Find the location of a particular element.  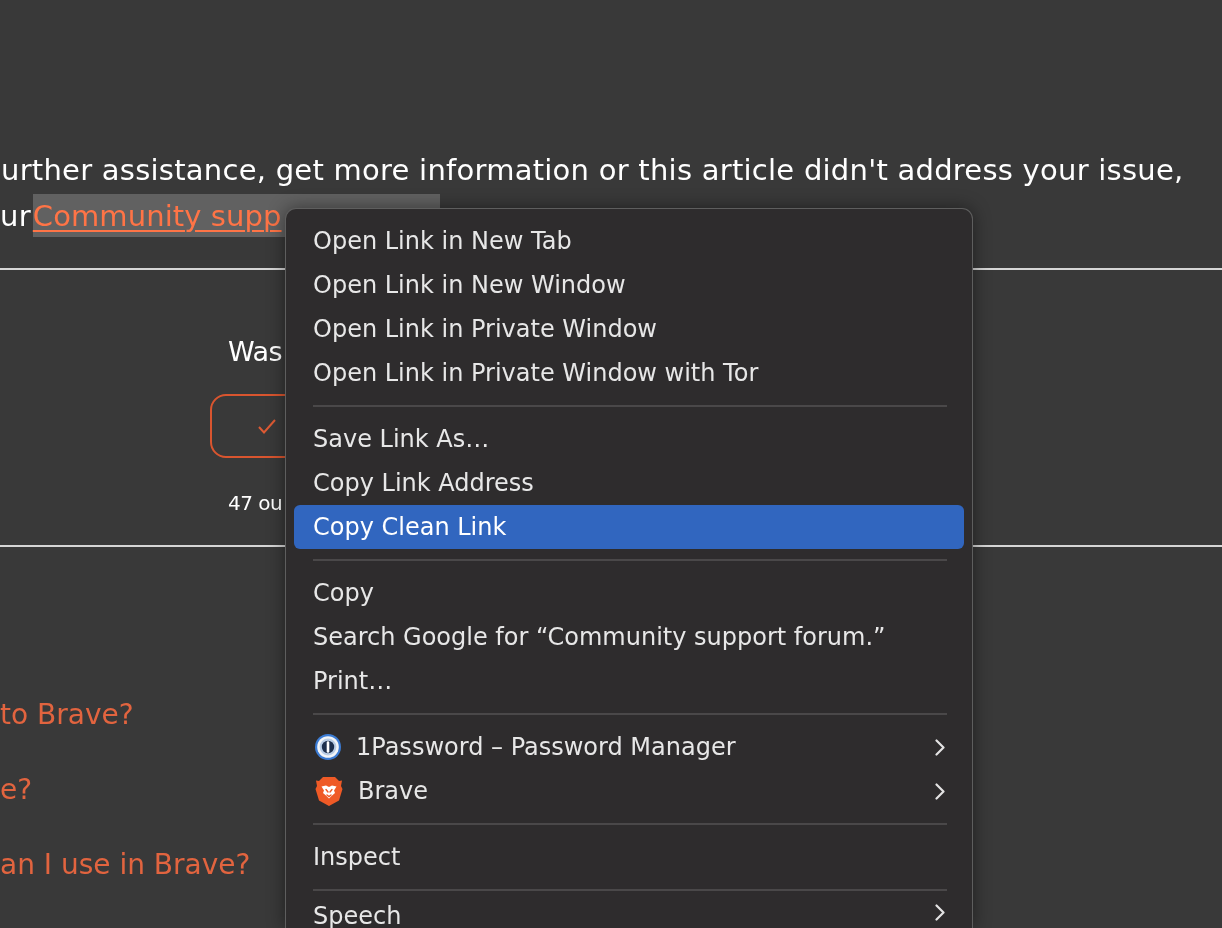

menu-item: Copy is located at coordinates (629, 593).